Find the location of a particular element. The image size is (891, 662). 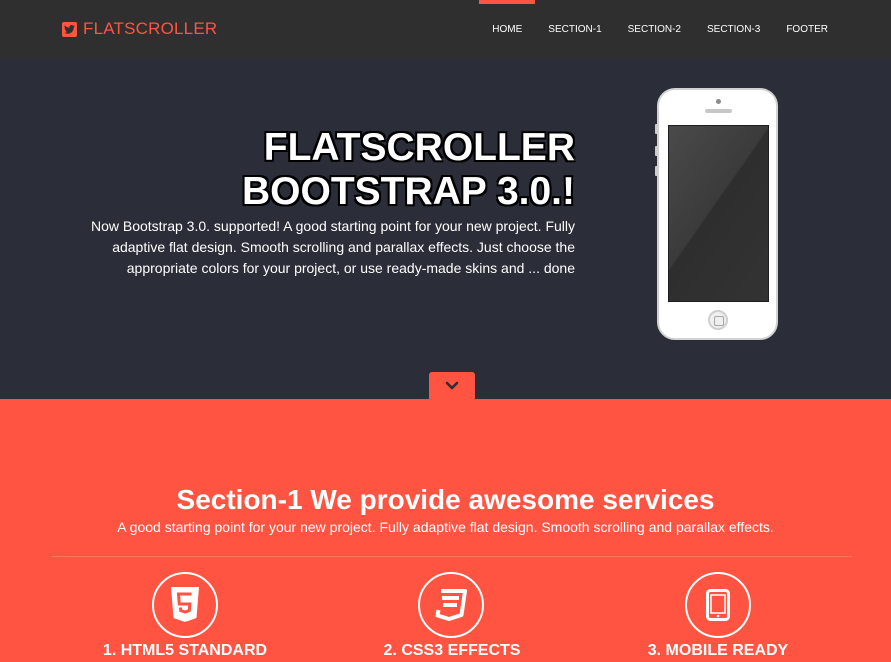

css3-feature-circle is located at coordinates (451, 605).